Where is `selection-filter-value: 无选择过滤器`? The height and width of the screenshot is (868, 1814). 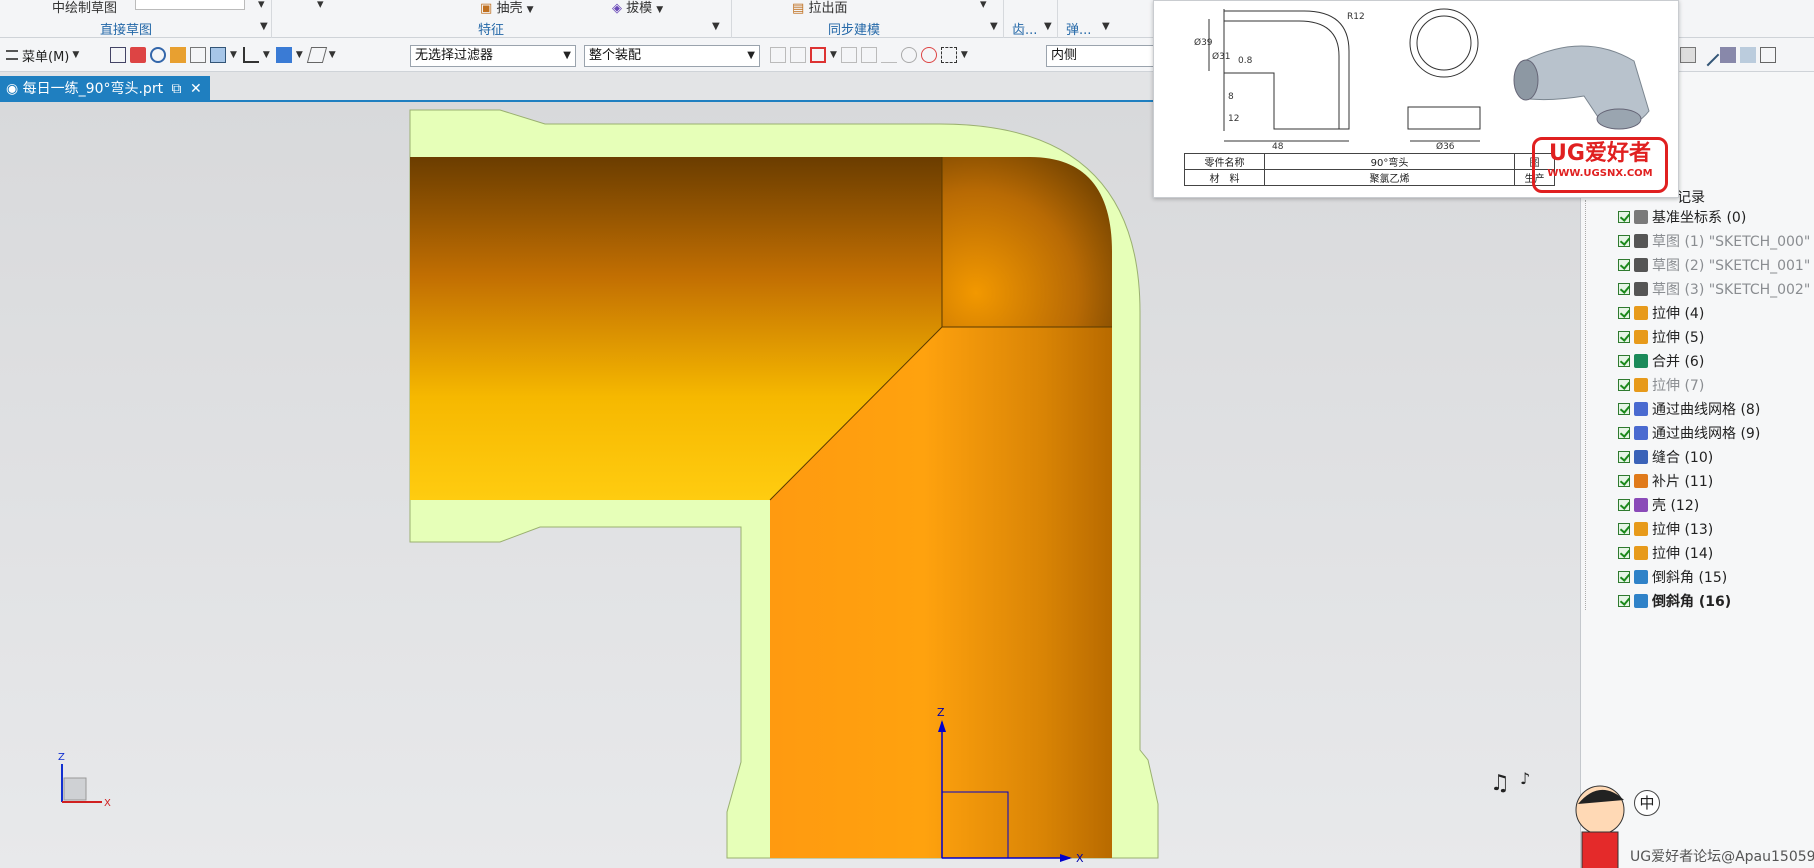
selection-filter-value: 无选择过滤器 is located at coordinates (454, 55).